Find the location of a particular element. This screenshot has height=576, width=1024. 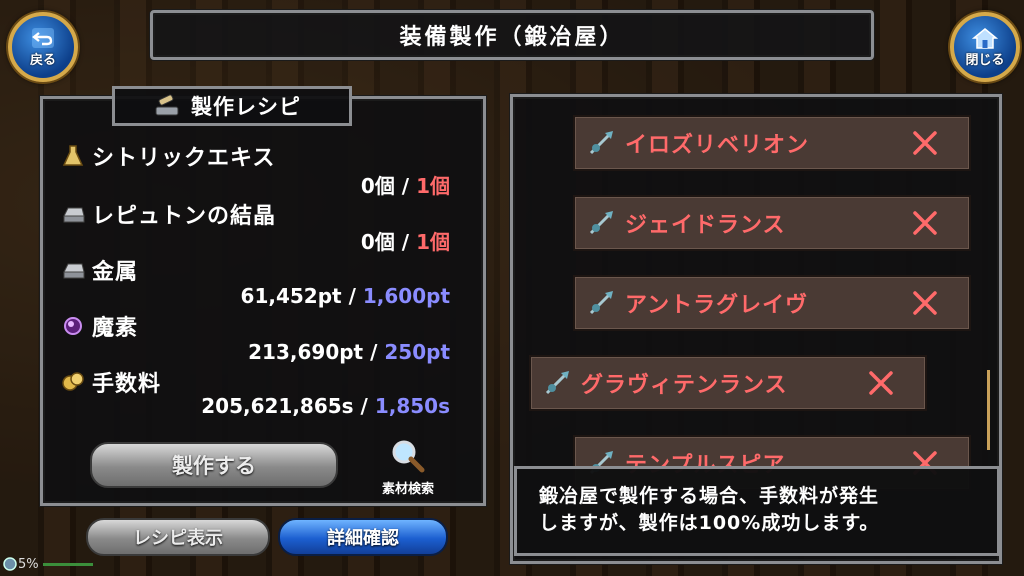

material-have: 61,452pt is located at coordinates (291, 296).